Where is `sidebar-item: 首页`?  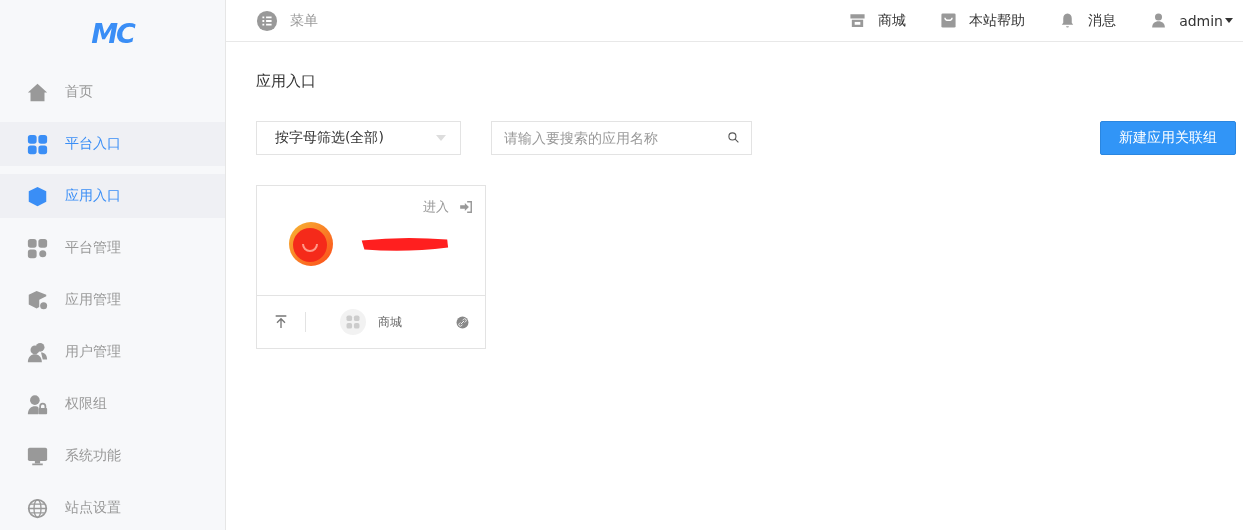
sidebar-item: 首页 is located at coordinates (112, 92).